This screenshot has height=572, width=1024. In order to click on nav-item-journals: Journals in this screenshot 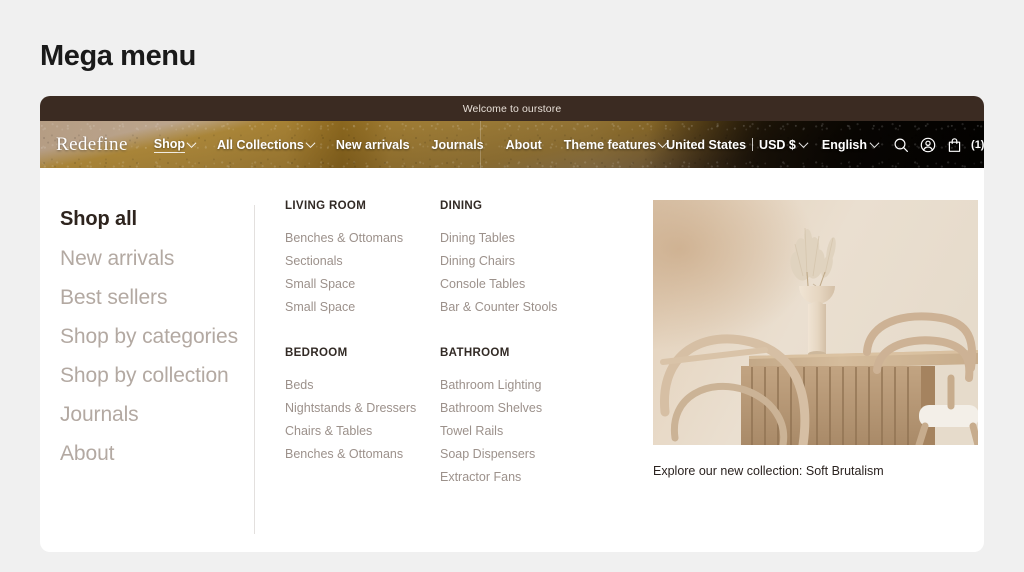, I will do `click(458, 145)`.